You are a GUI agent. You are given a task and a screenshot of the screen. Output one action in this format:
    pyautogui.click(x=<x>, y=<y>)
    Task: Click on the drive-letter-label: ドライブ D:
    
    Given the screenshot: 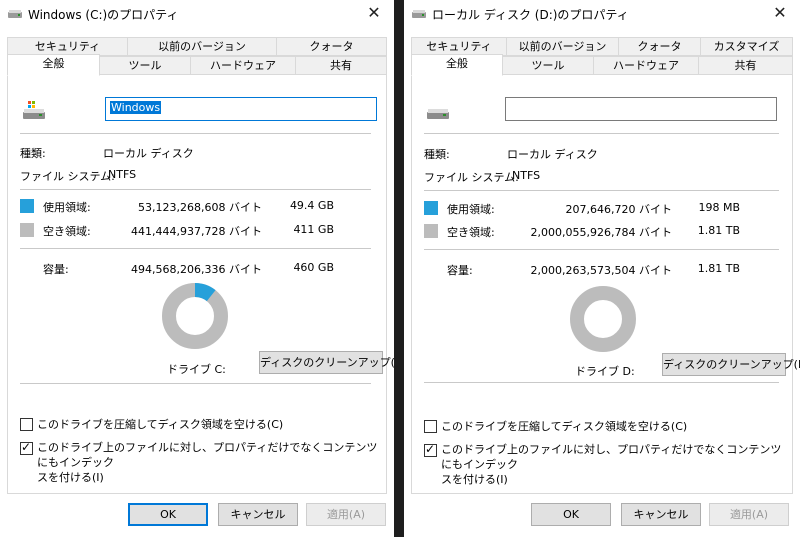 What is the action you would take?
    pyautogui.click(x=605, y=371)
    